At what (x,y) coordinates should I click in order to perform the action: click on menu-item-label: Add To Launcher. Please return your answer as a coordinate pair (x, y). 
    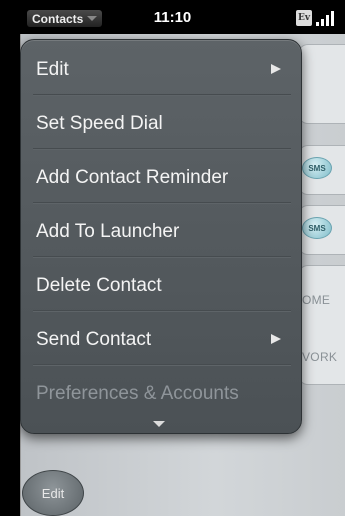
    Looking at the image, I should click on (108, 231).